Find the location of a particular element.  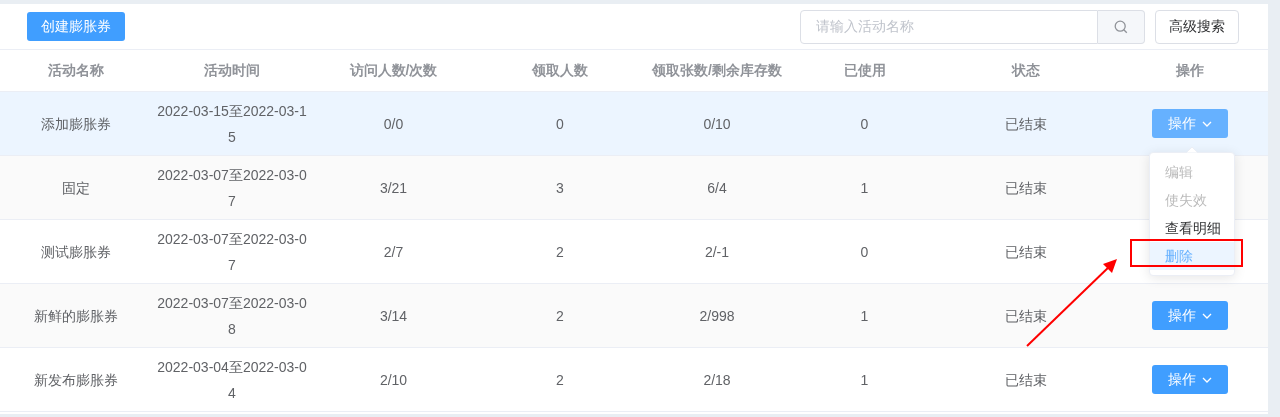

menu-item: 查看明细 is located at coordinates (1192, 228).